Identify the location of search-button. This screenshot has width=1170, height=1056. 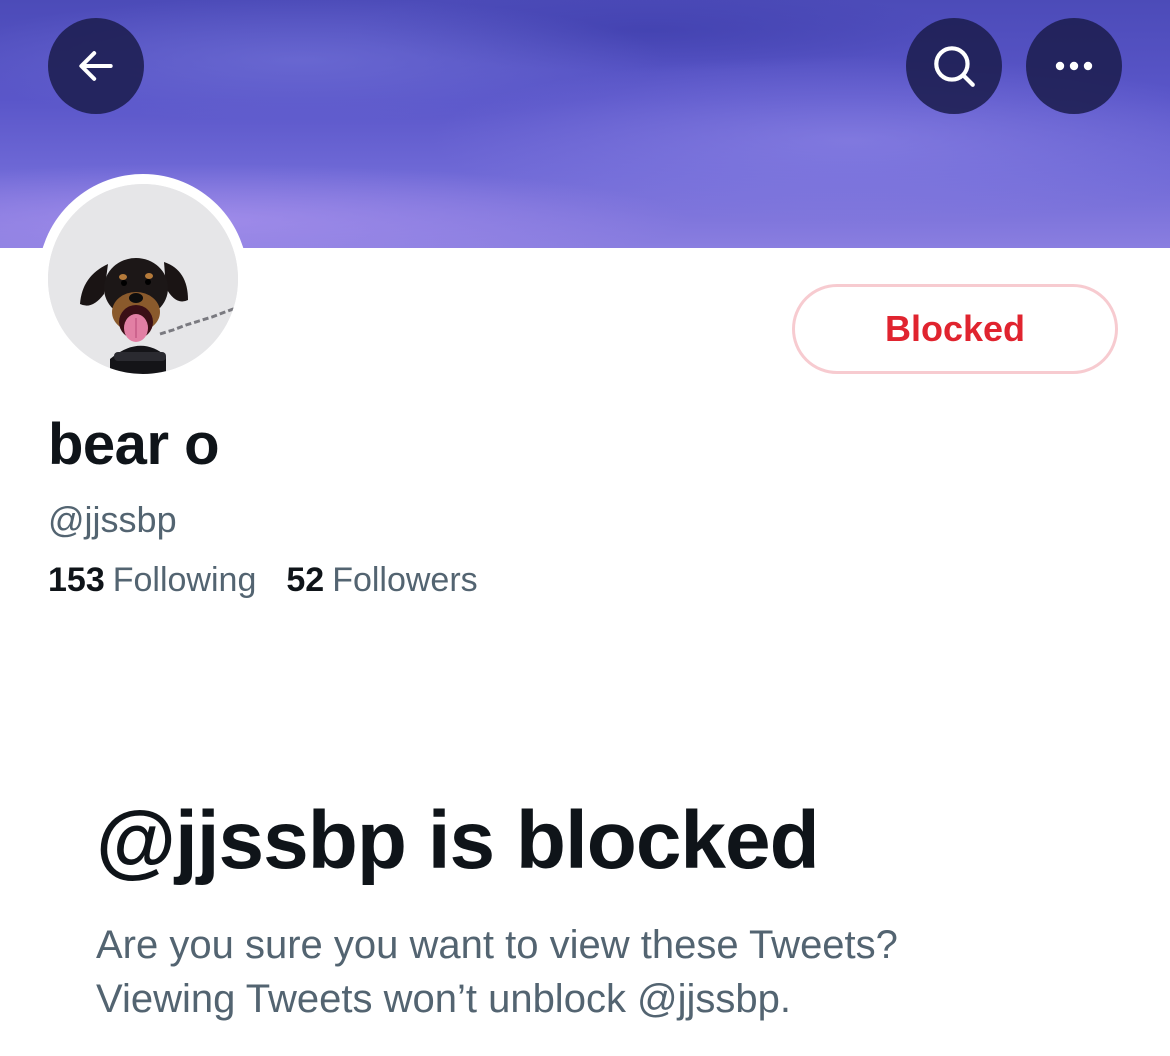
(954, 66).